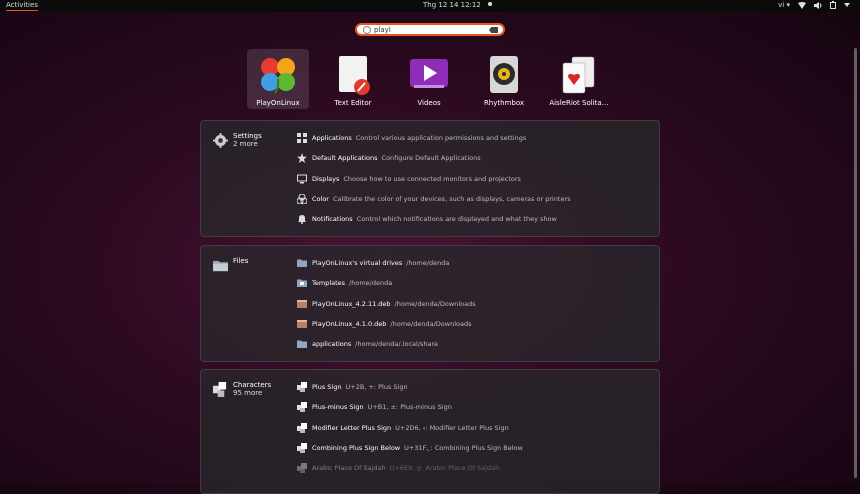  What do you see at coordinates (332, 219) in the screenshot?
I see `result-title: Notifications` at bounding box center [332, 219].